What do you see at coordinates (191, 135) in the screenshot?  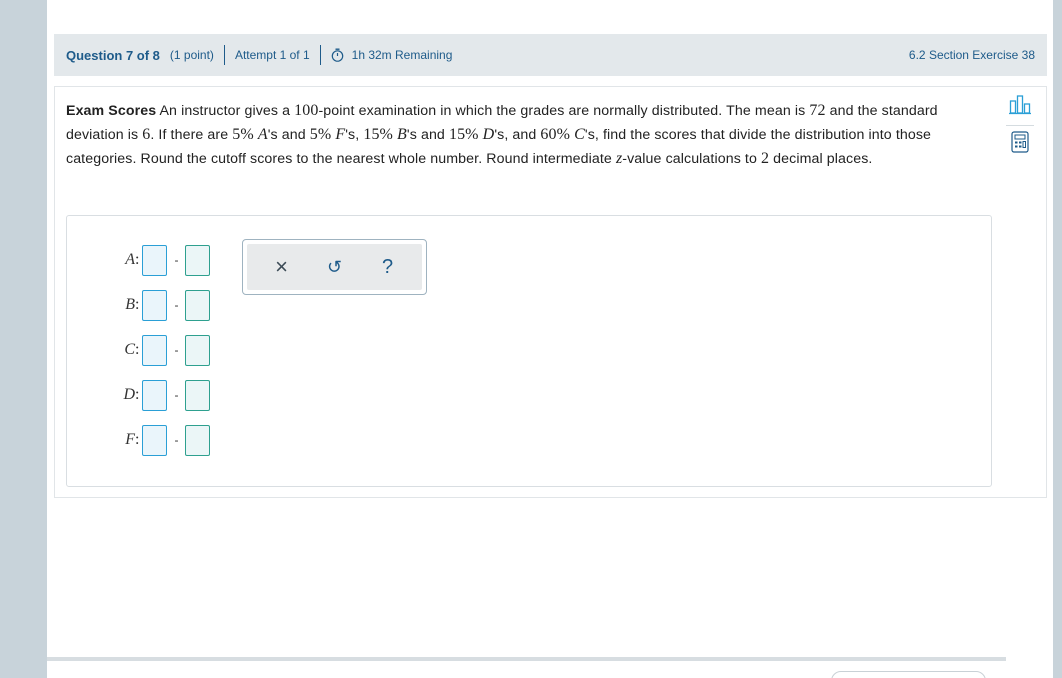 I see `problem-text-part: . If there are` at bounding box center [191, 135].